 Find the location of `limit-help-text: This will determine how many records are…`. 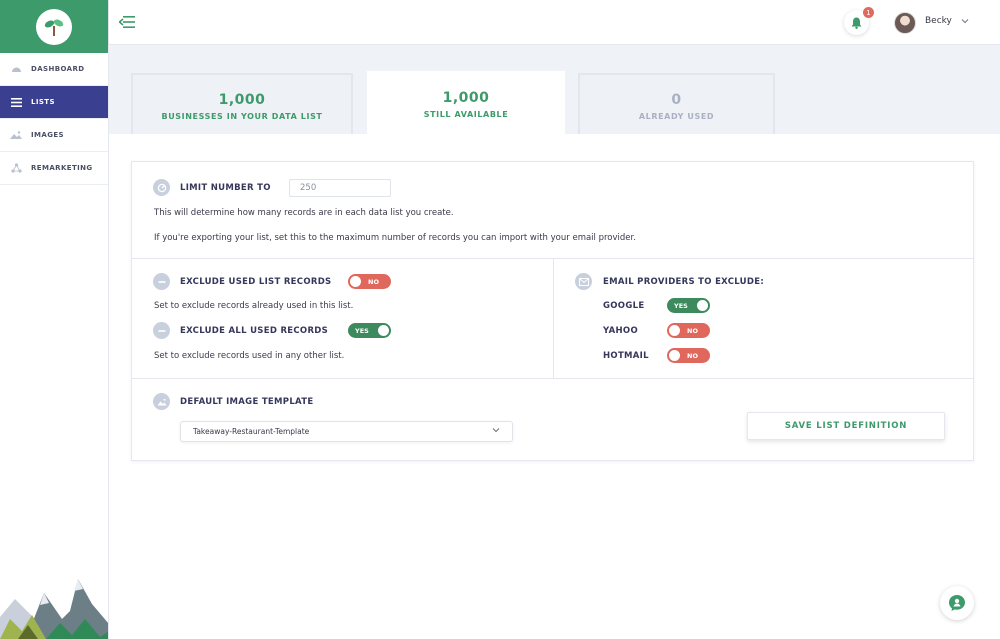

limit-help-text: This will determine how many records are… is located at coordinates (304, 213).